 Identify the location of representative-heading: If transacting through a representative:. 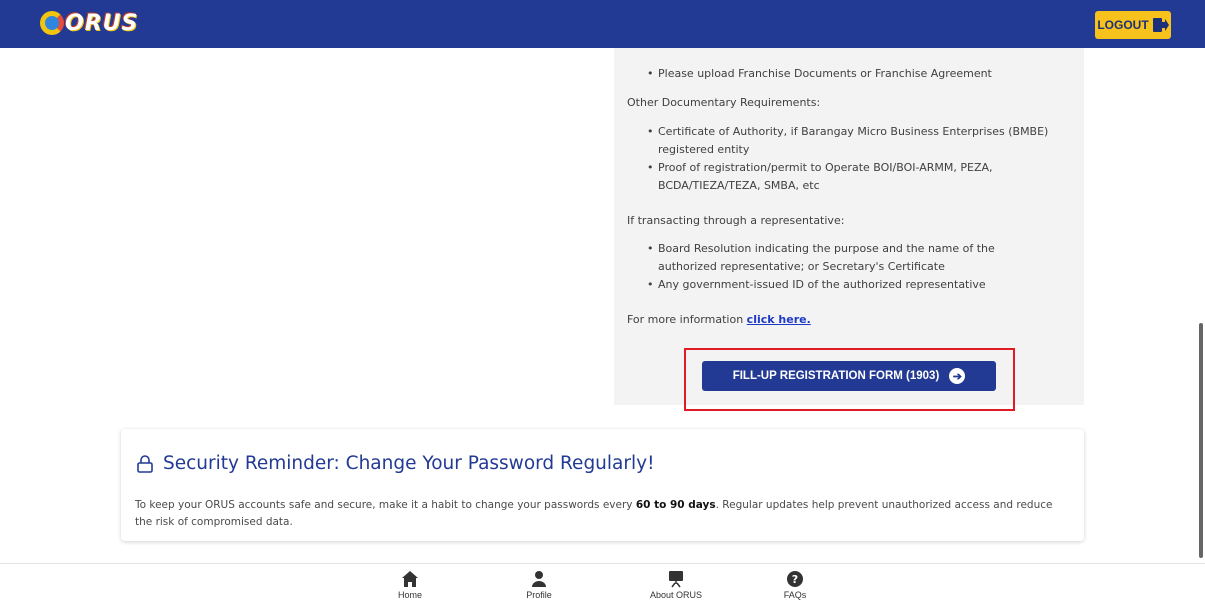
(736, 220).